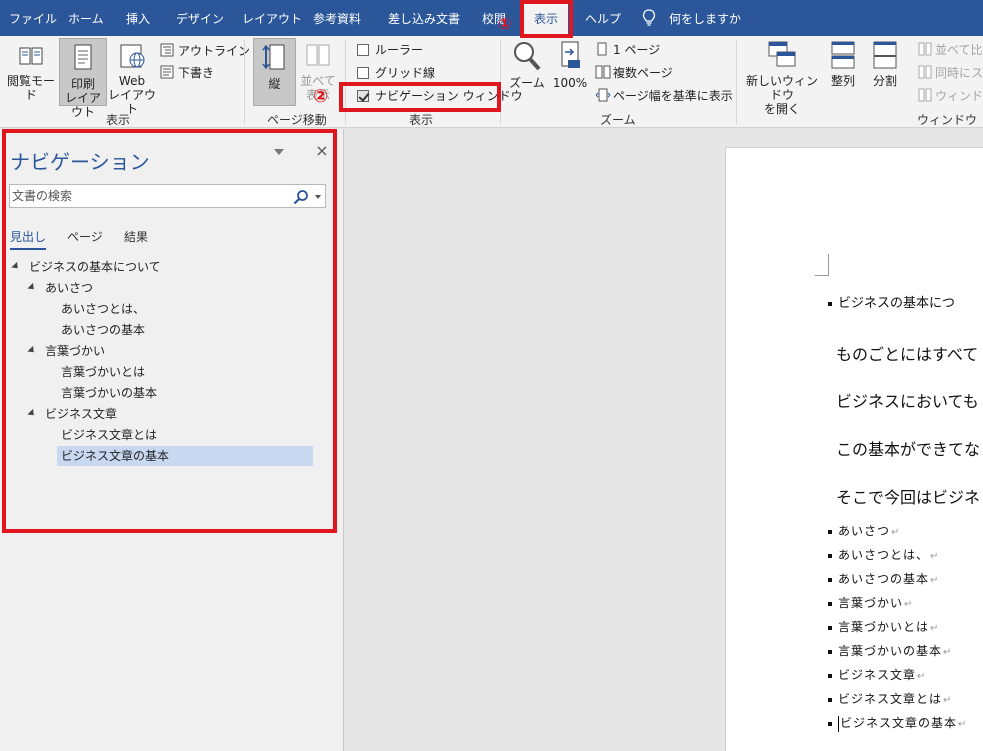  I want to click on tab-home: ホーム, so click(86, 18).